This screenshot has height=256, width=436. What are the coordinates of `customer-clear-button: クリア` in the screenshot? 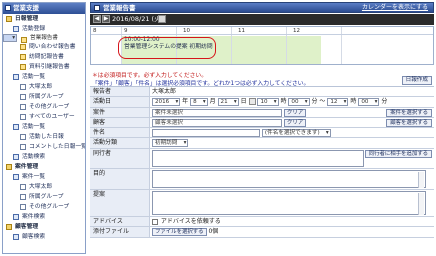 It's located at (295, 122).